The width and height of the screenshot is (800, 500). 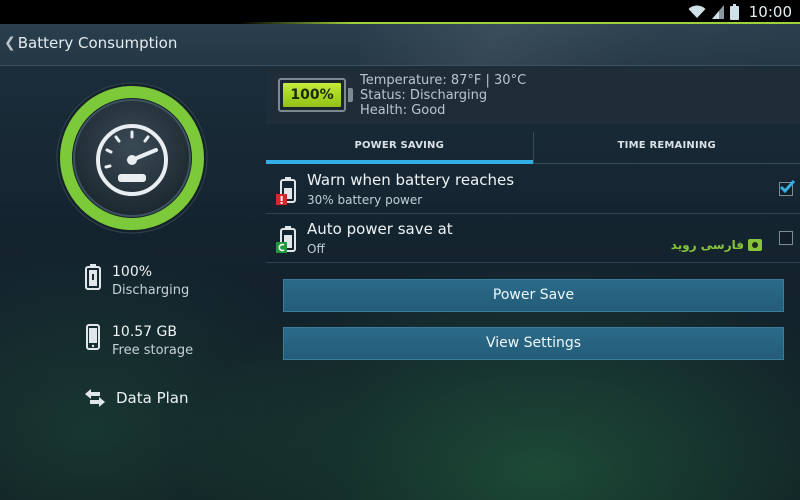 I want to click on storage-label: Free storage, so click(x=153, y=350).